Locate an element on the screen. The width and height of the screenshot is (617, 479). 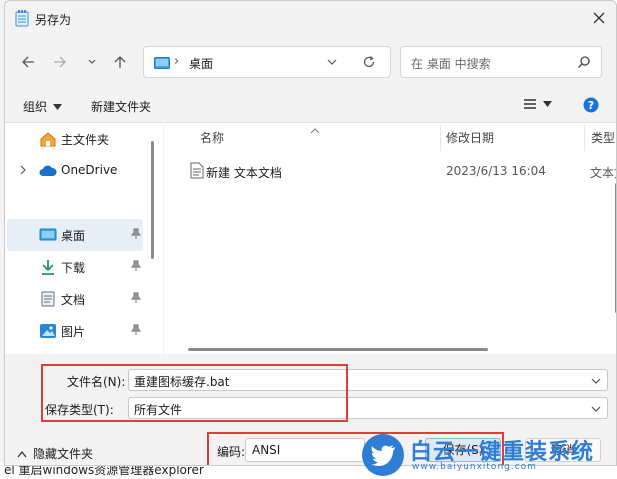
arrow-left-icon is located at coordinates (28, 62).